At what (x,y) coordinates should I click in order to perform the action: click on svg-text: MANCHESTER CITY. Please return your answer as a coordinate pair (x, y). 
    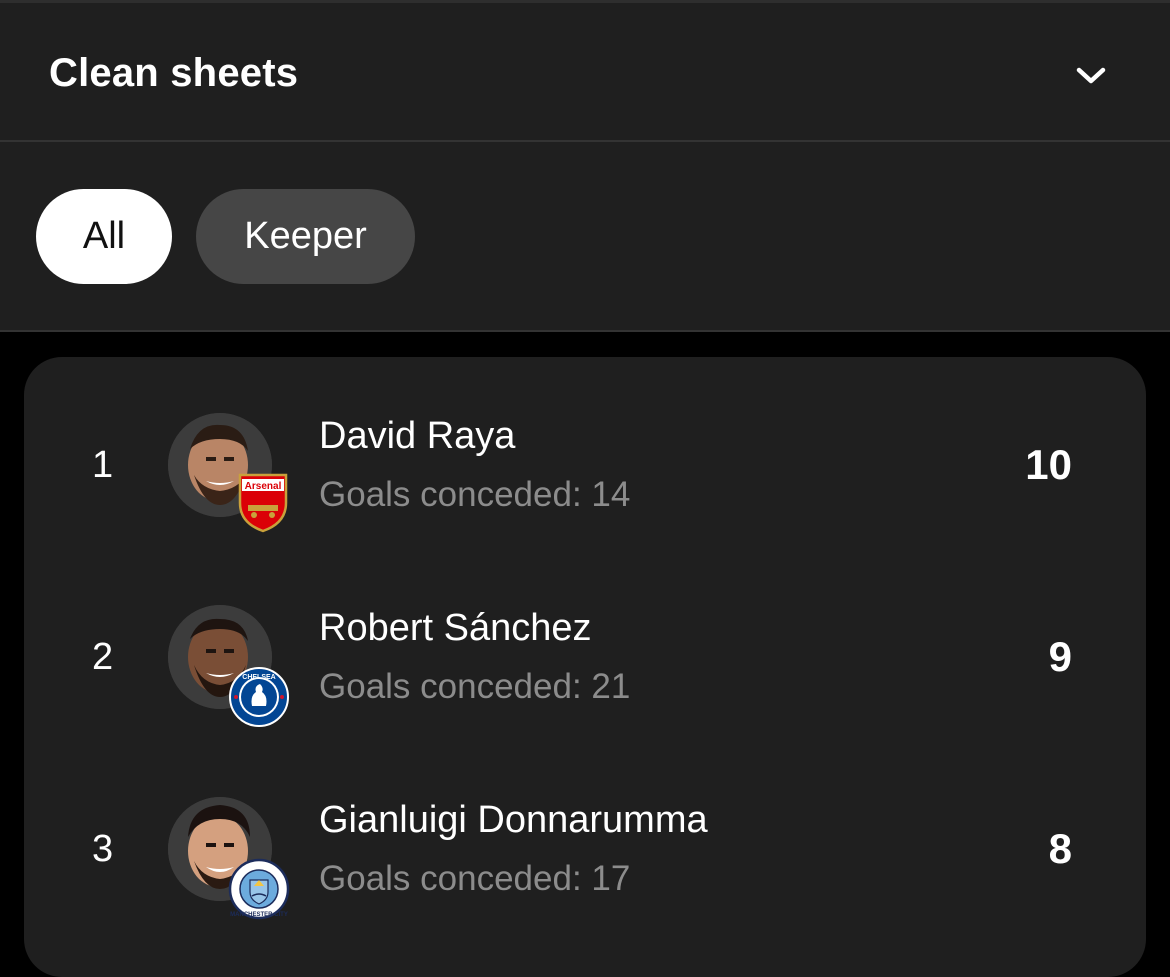
    Looking at the image, I should click on (259, 915).